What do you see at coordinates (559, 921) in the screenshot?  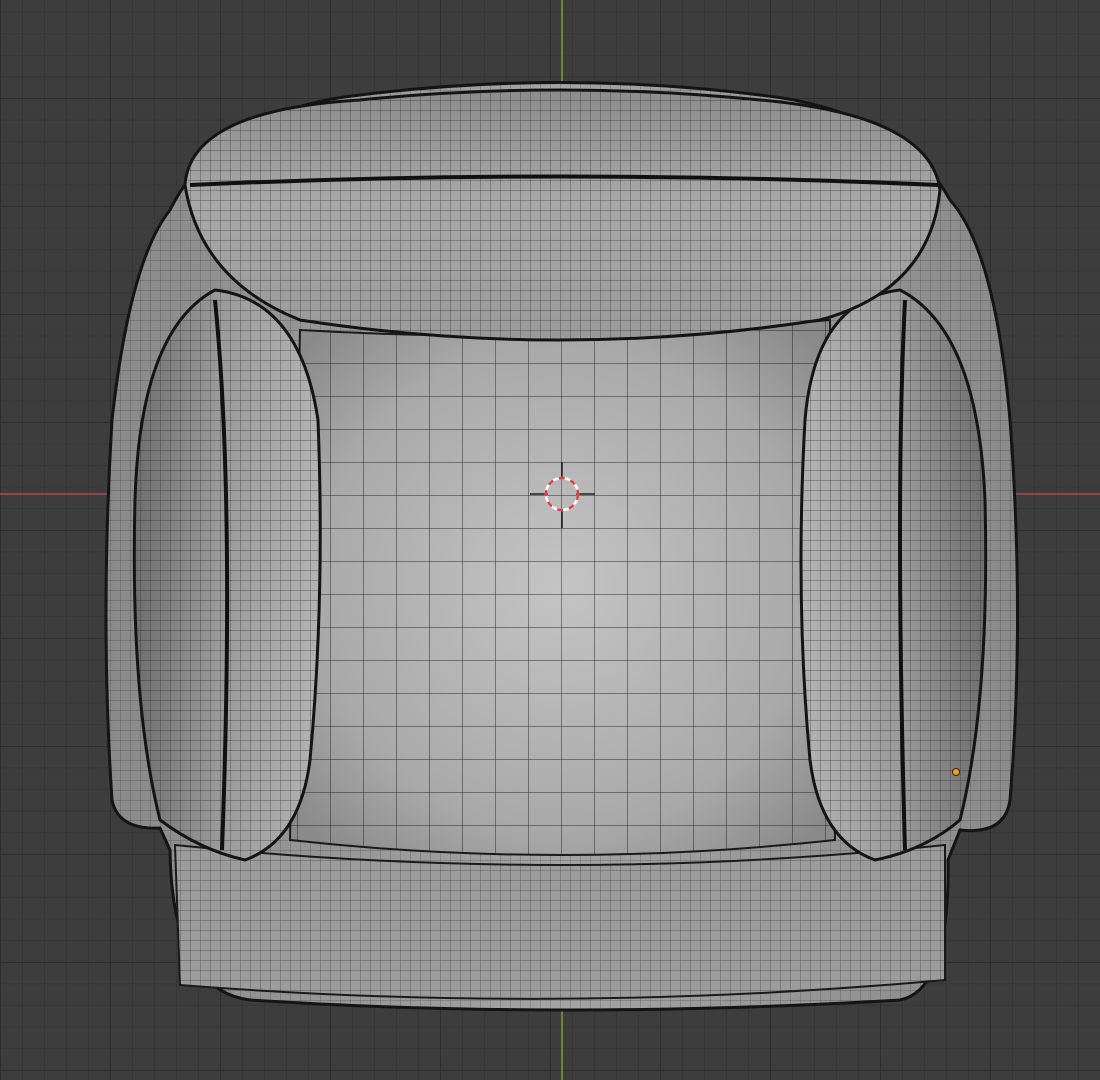 I see `seat-front-edge` at bounding box center [559, 921].